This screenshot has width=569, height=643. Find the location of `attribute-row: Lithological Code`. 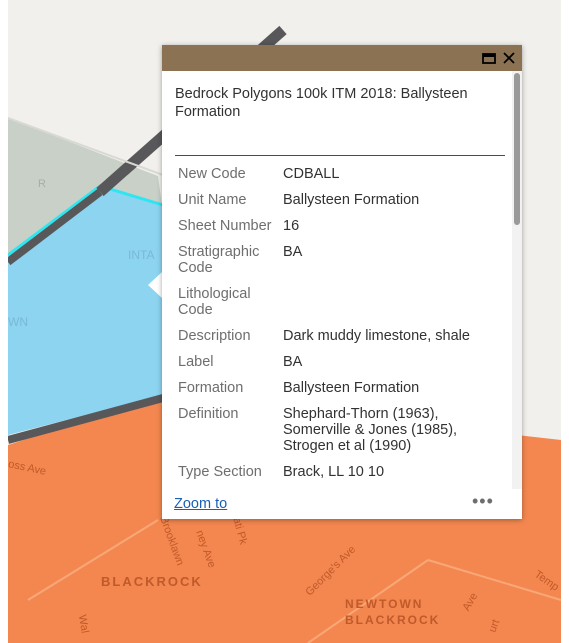

attribute-row: Lithological Code is located at coordinates (330, 305).